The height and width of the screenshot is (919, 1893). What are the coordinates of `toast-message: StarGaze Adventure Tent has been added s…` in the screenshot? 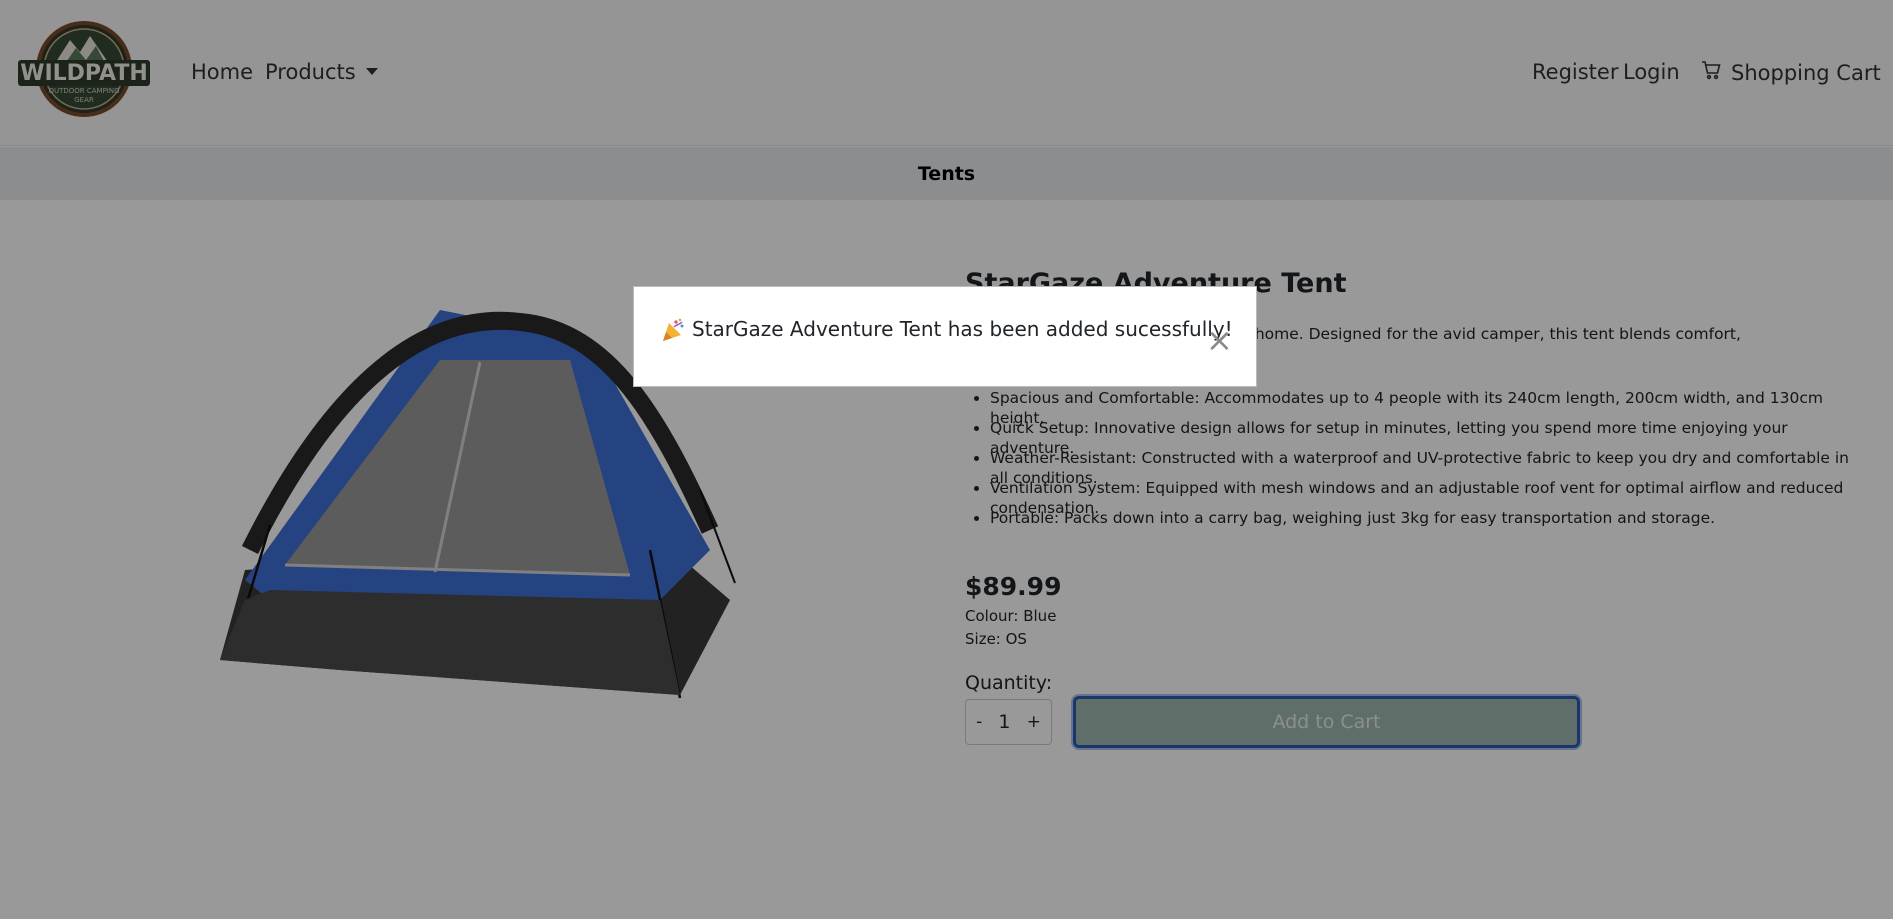 It's located at (962, 329).